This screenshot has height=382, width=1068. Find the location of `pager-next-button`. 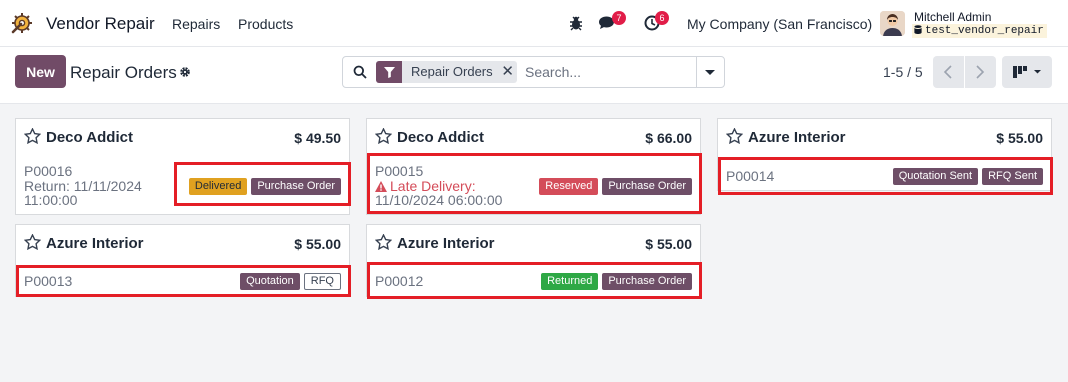

pager-next-button is located at coordinates (980, 72).